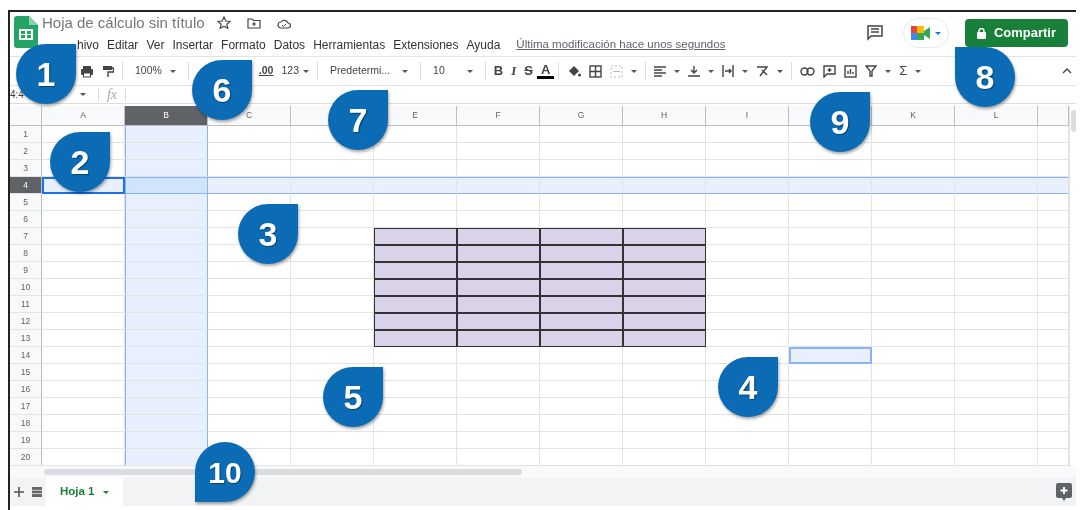 Image resolution: width=1081 pixels, height=510 pixels. What do you see at coordinates (840, 122) in the screenshot?
I see `callout-tooltip: 9` at bounding box center [840, 122].